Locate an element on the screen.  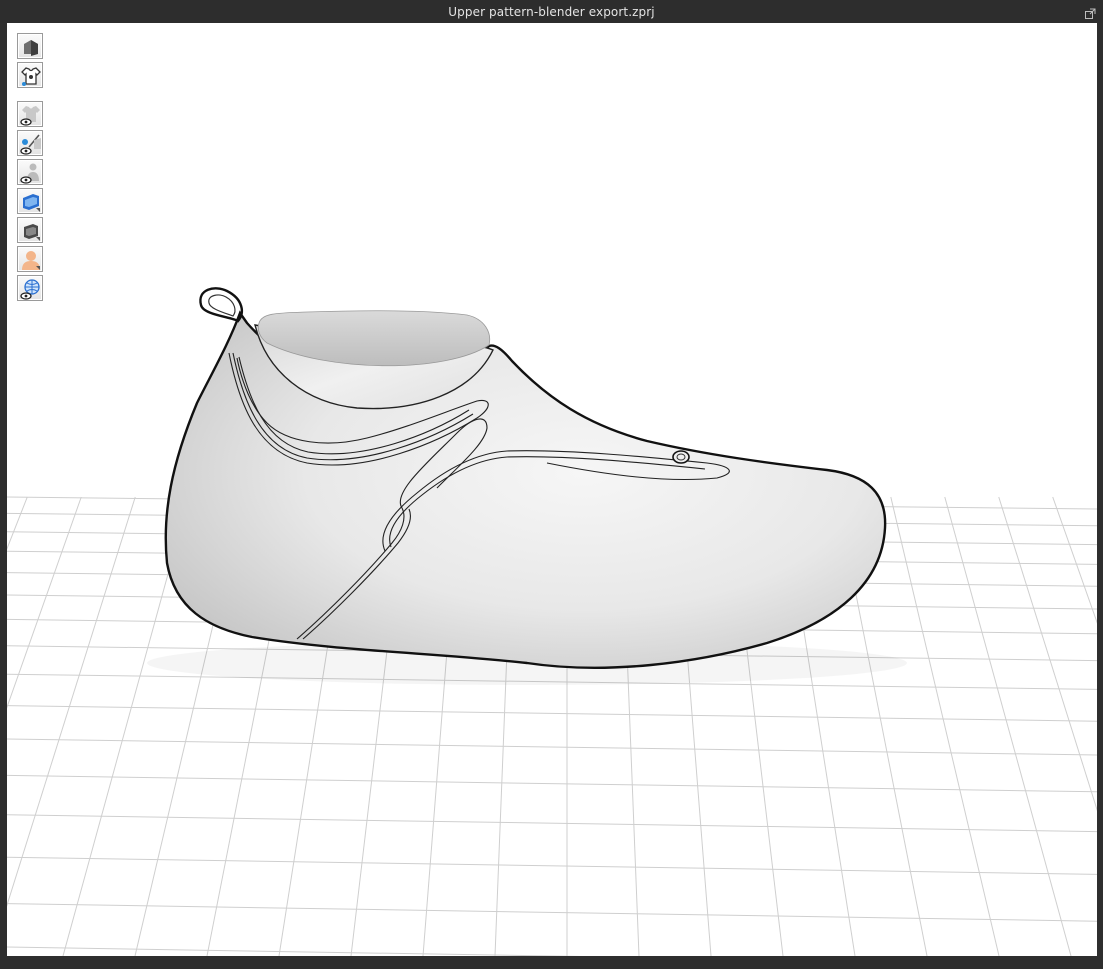
avatar-skin-icon is located at coordinates (30, 259).